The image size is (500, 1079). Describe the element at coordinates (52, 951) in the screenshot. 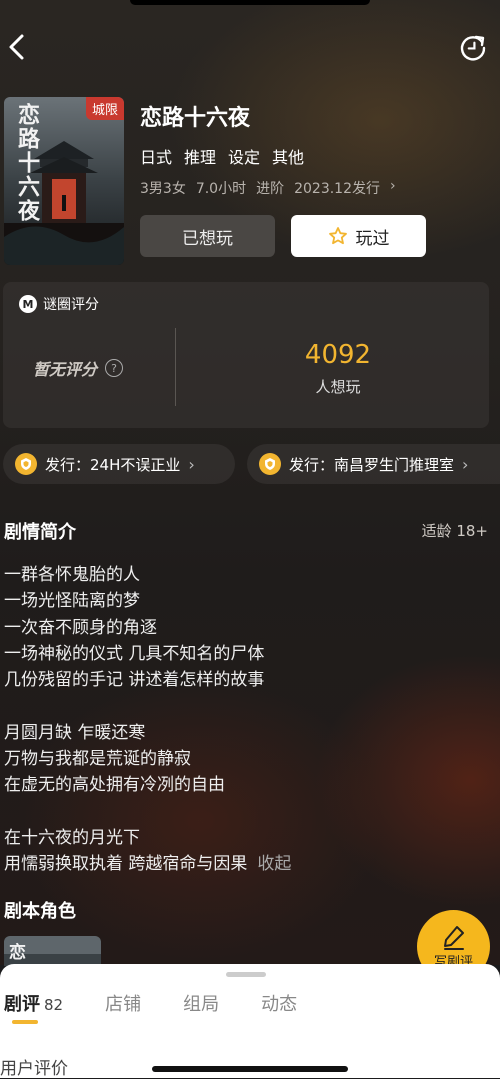

I see `role-thumbnail: 恋` at that location.